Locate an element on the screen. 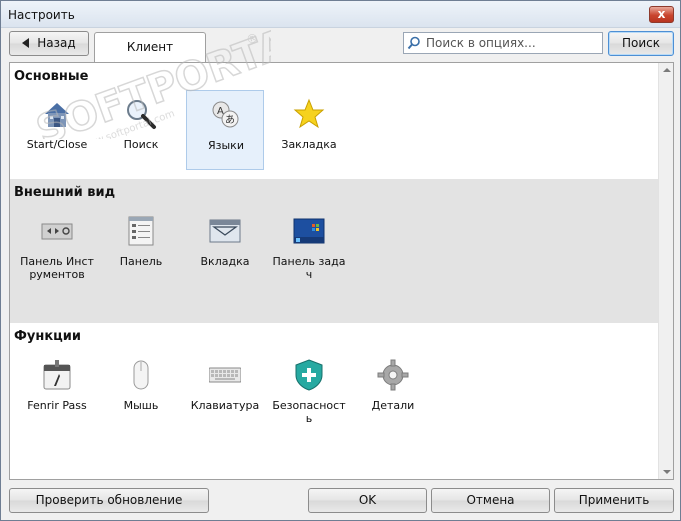 This screenshot has width=681, height=521. search-icon is located at coordinates (413, 43).